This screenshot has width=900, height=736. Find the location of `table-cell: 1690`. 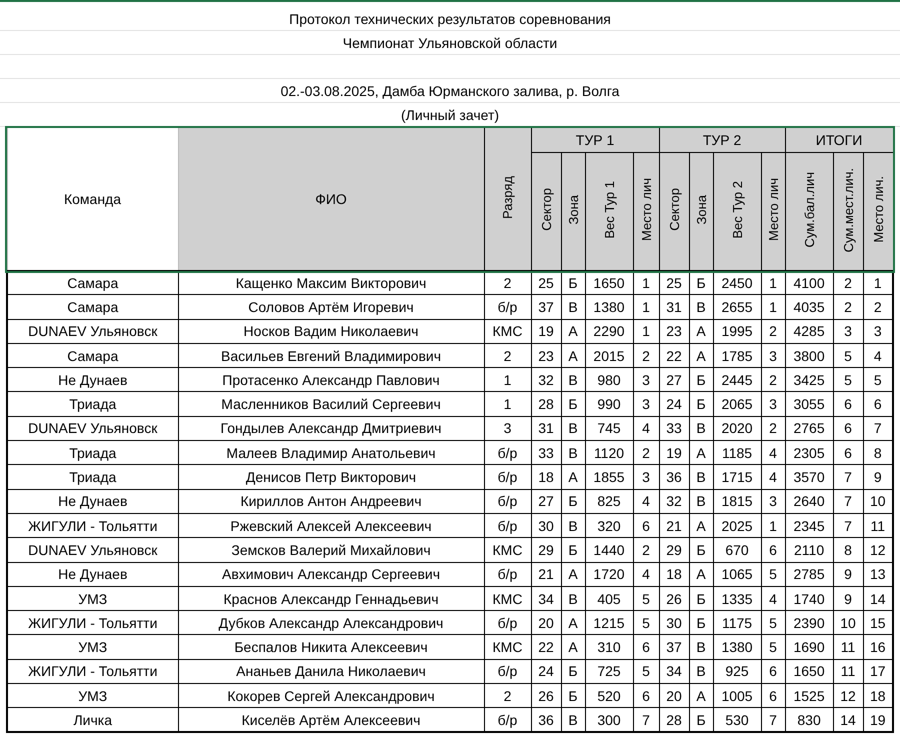

table-cell: 1690 is located at coordinates (809, 647).